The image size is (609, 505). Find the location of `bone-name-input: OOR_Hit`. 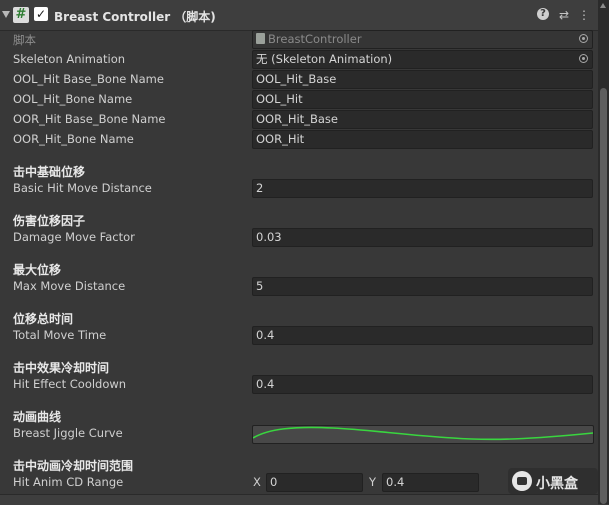

bone-name-input: OOR_Hit is located at coordinates (422, 139).